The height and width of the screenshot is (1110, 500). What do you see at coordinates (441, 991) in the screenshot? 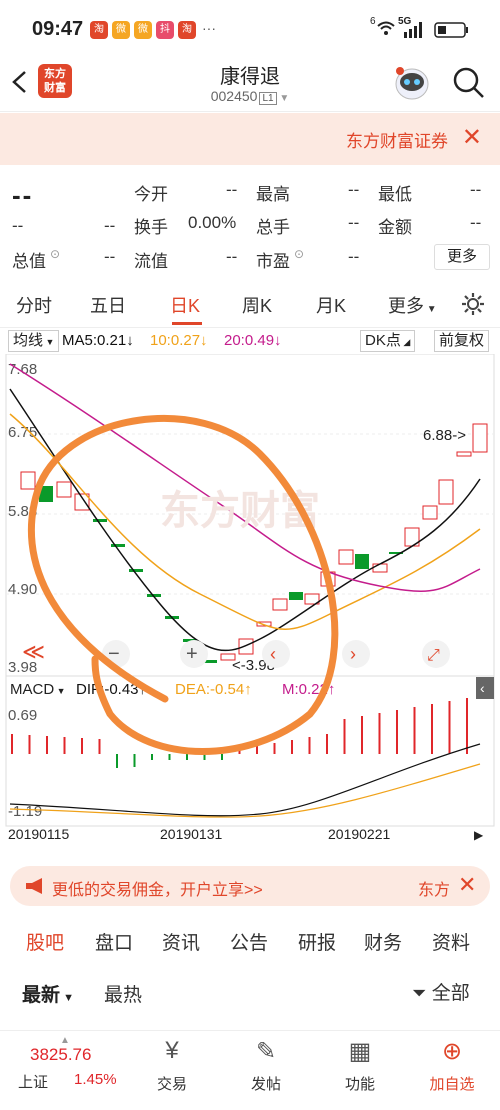
I see `filter-all: ⏷ 全部` at bounding box center [441, 991].